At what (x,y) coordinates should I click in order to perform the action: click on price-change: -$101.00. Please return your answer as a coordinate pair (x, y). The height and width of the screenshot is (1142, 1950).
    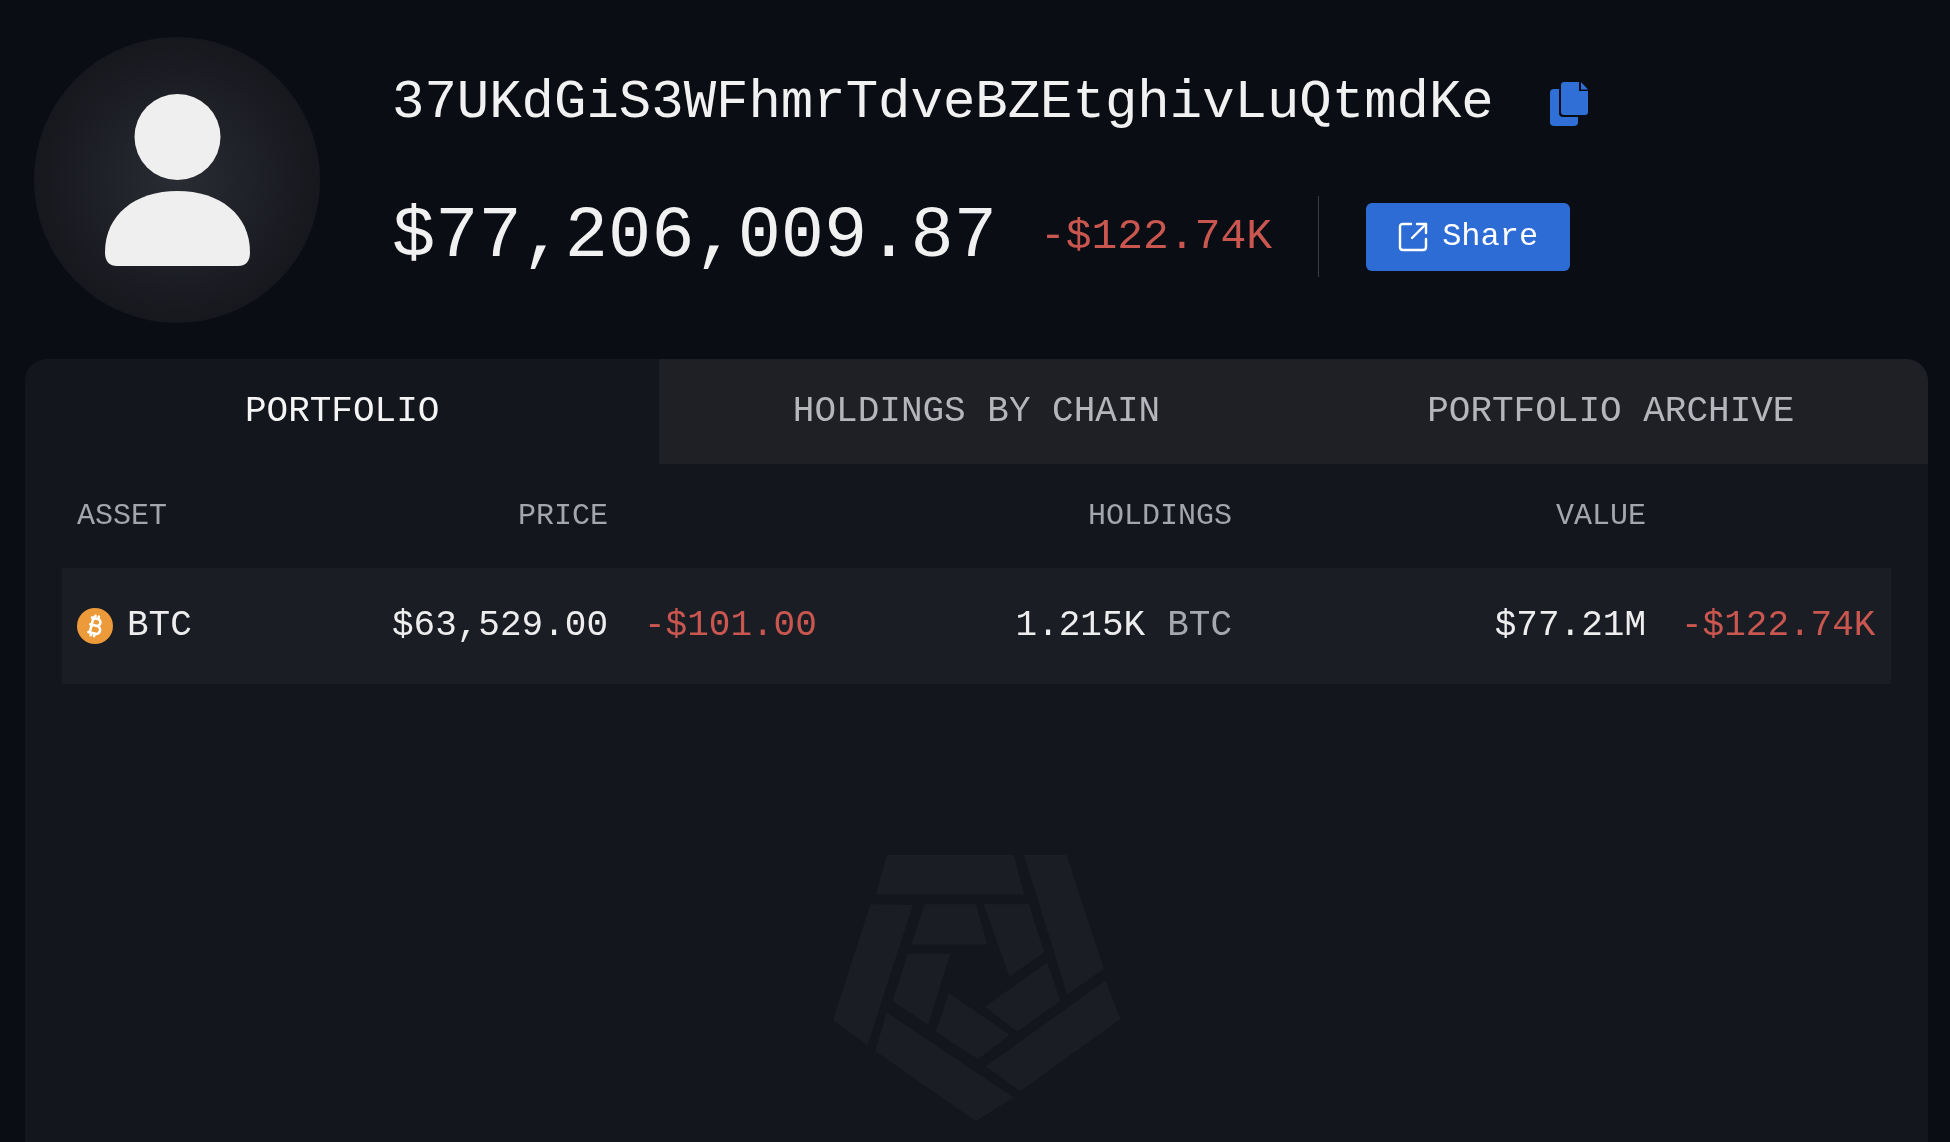
    Looking at the image, I should click on (730, 626).